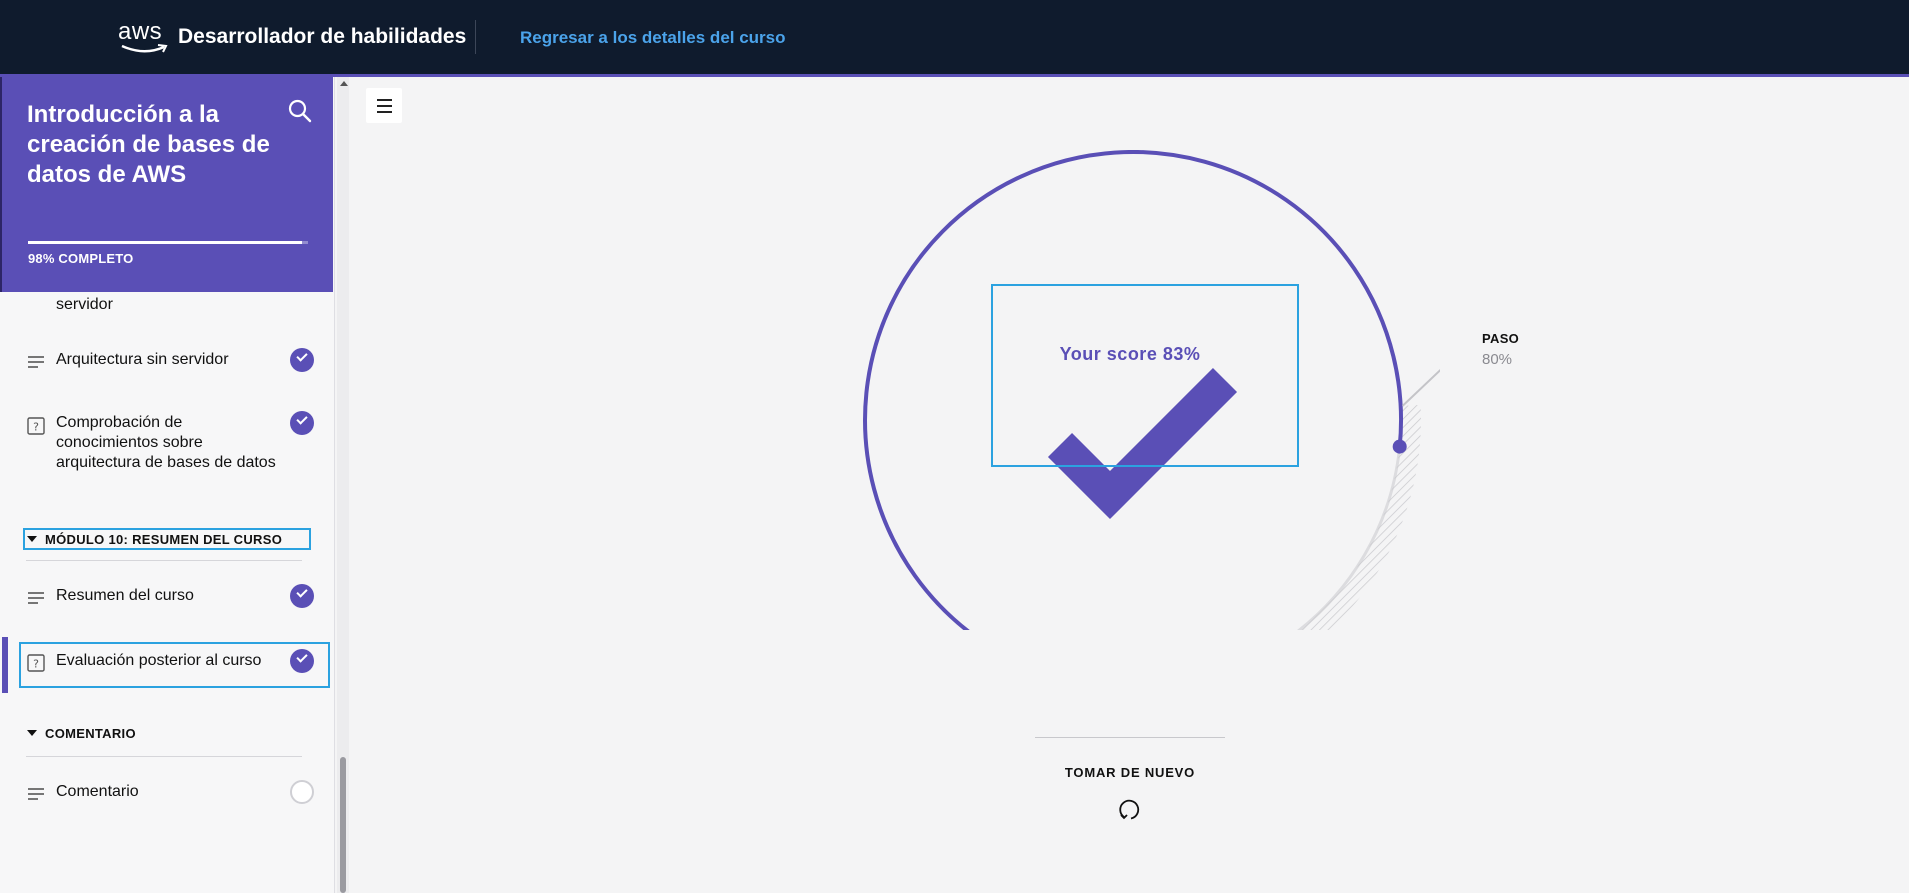 This screenshot has height=893, width=1909. Describe the element at coordinates (142, 359) in the screenshot. I see `lesson-label: Arquitectura sin servidor` at that location.